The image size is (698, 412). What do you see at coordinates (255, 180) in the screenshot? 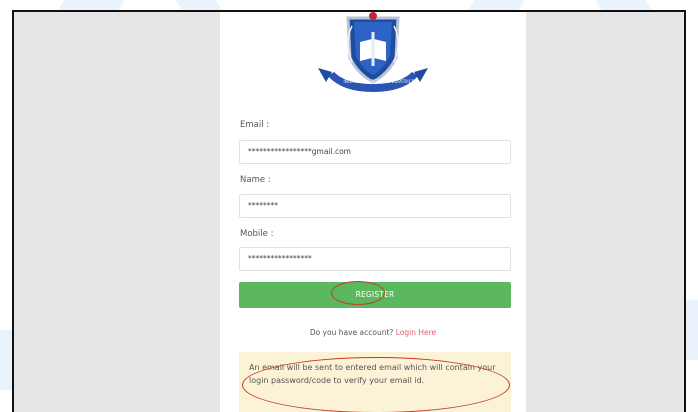
I see `name-label: Name :` at bounding box center [255, 180].